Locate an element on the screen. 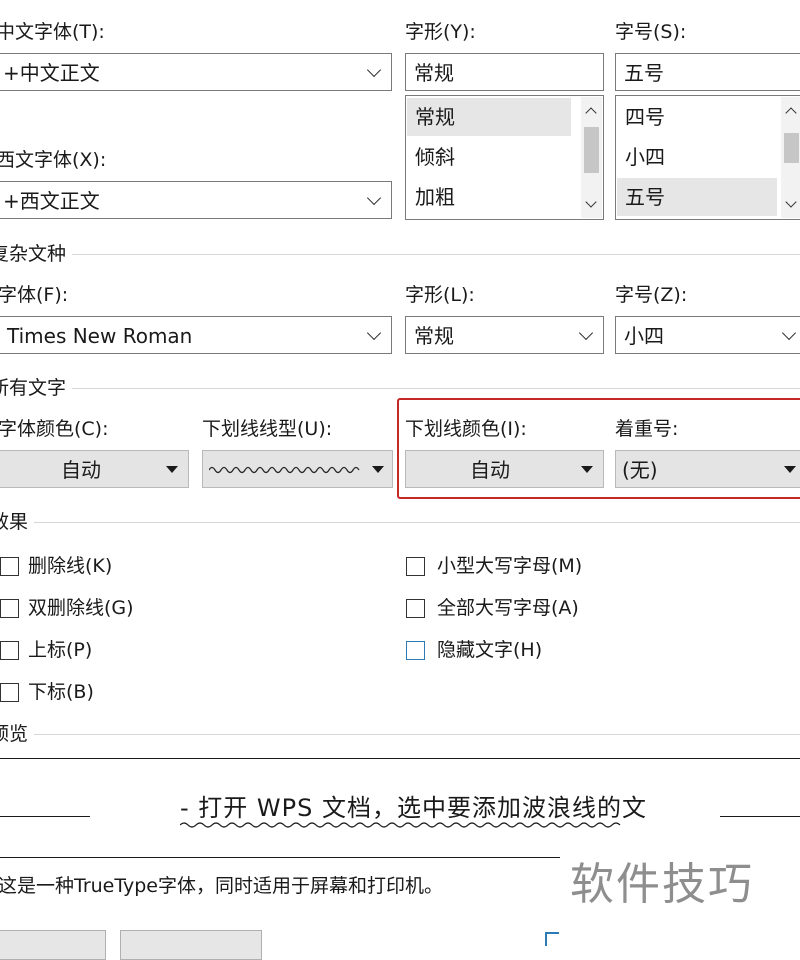  style-scroll-thumb is located at coordinates (591, 150).